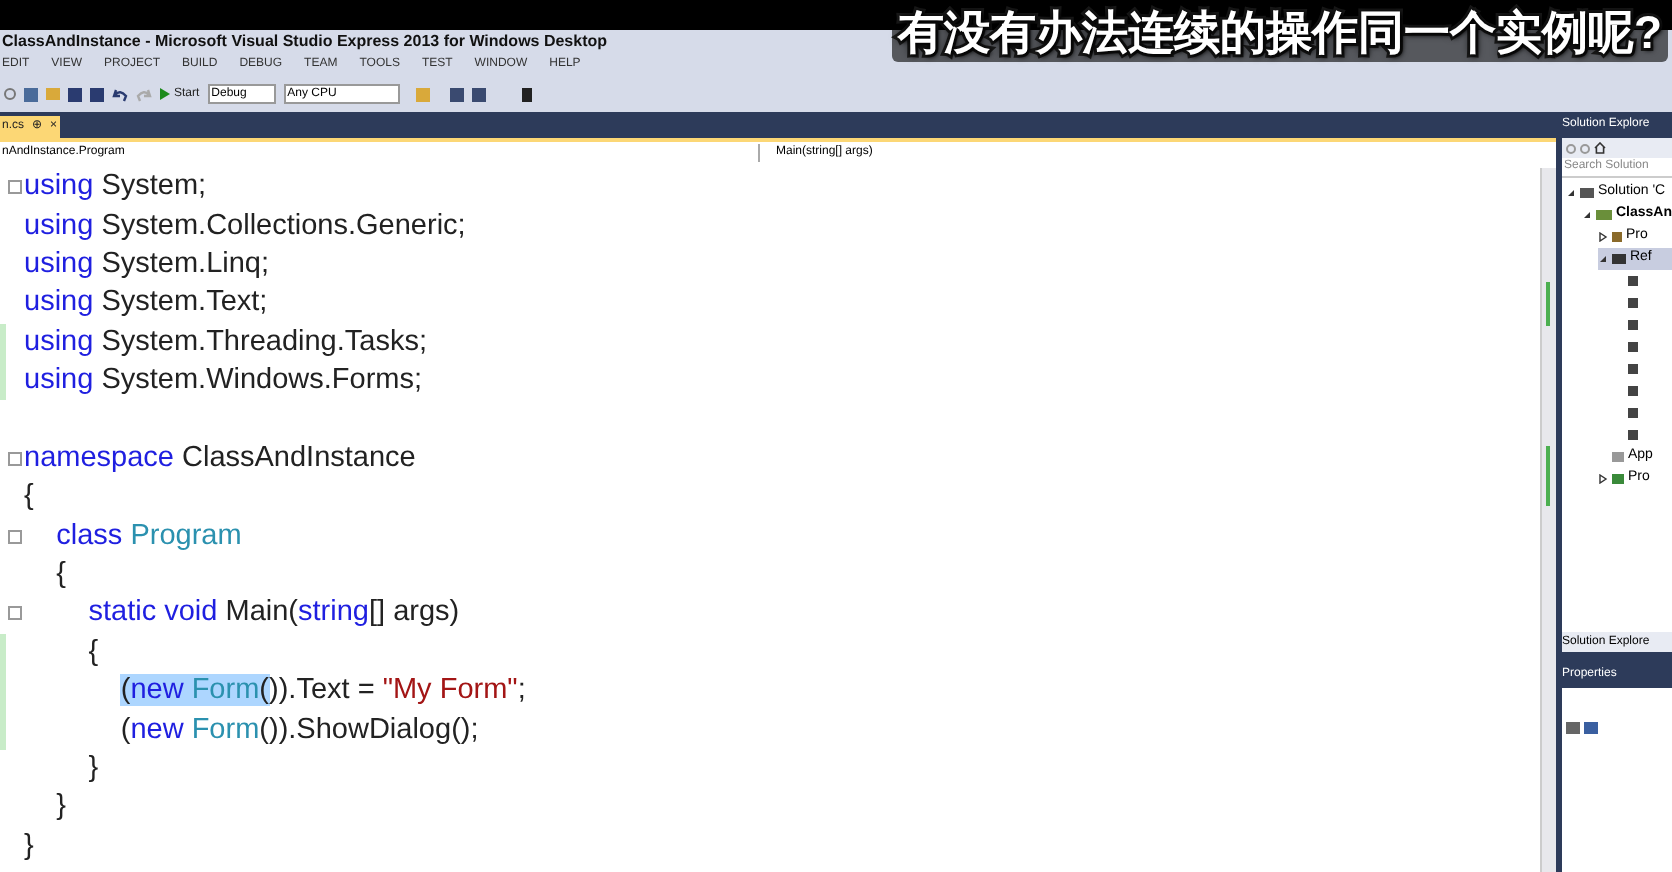 The height and width of the screenshot is (872, 1672). Describe the element at coordinates (245, 226) in the screenshot. I see `code-line: using System.Collections.Generic;` at that location.